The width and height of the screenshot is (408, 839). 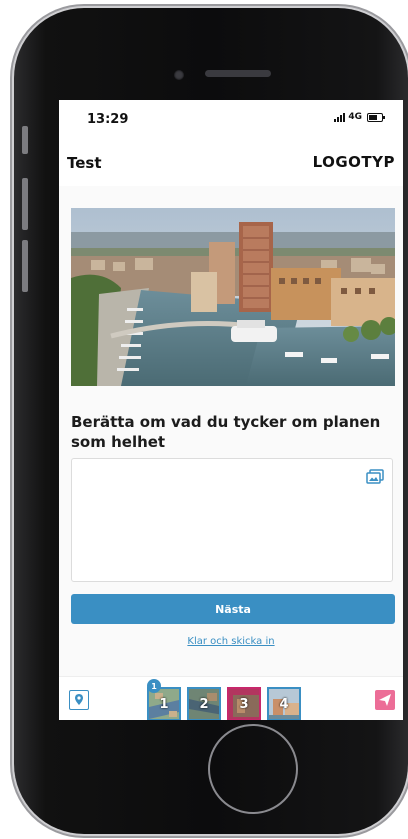 I want to click on step-number: 3, so click(x=244, y=704).